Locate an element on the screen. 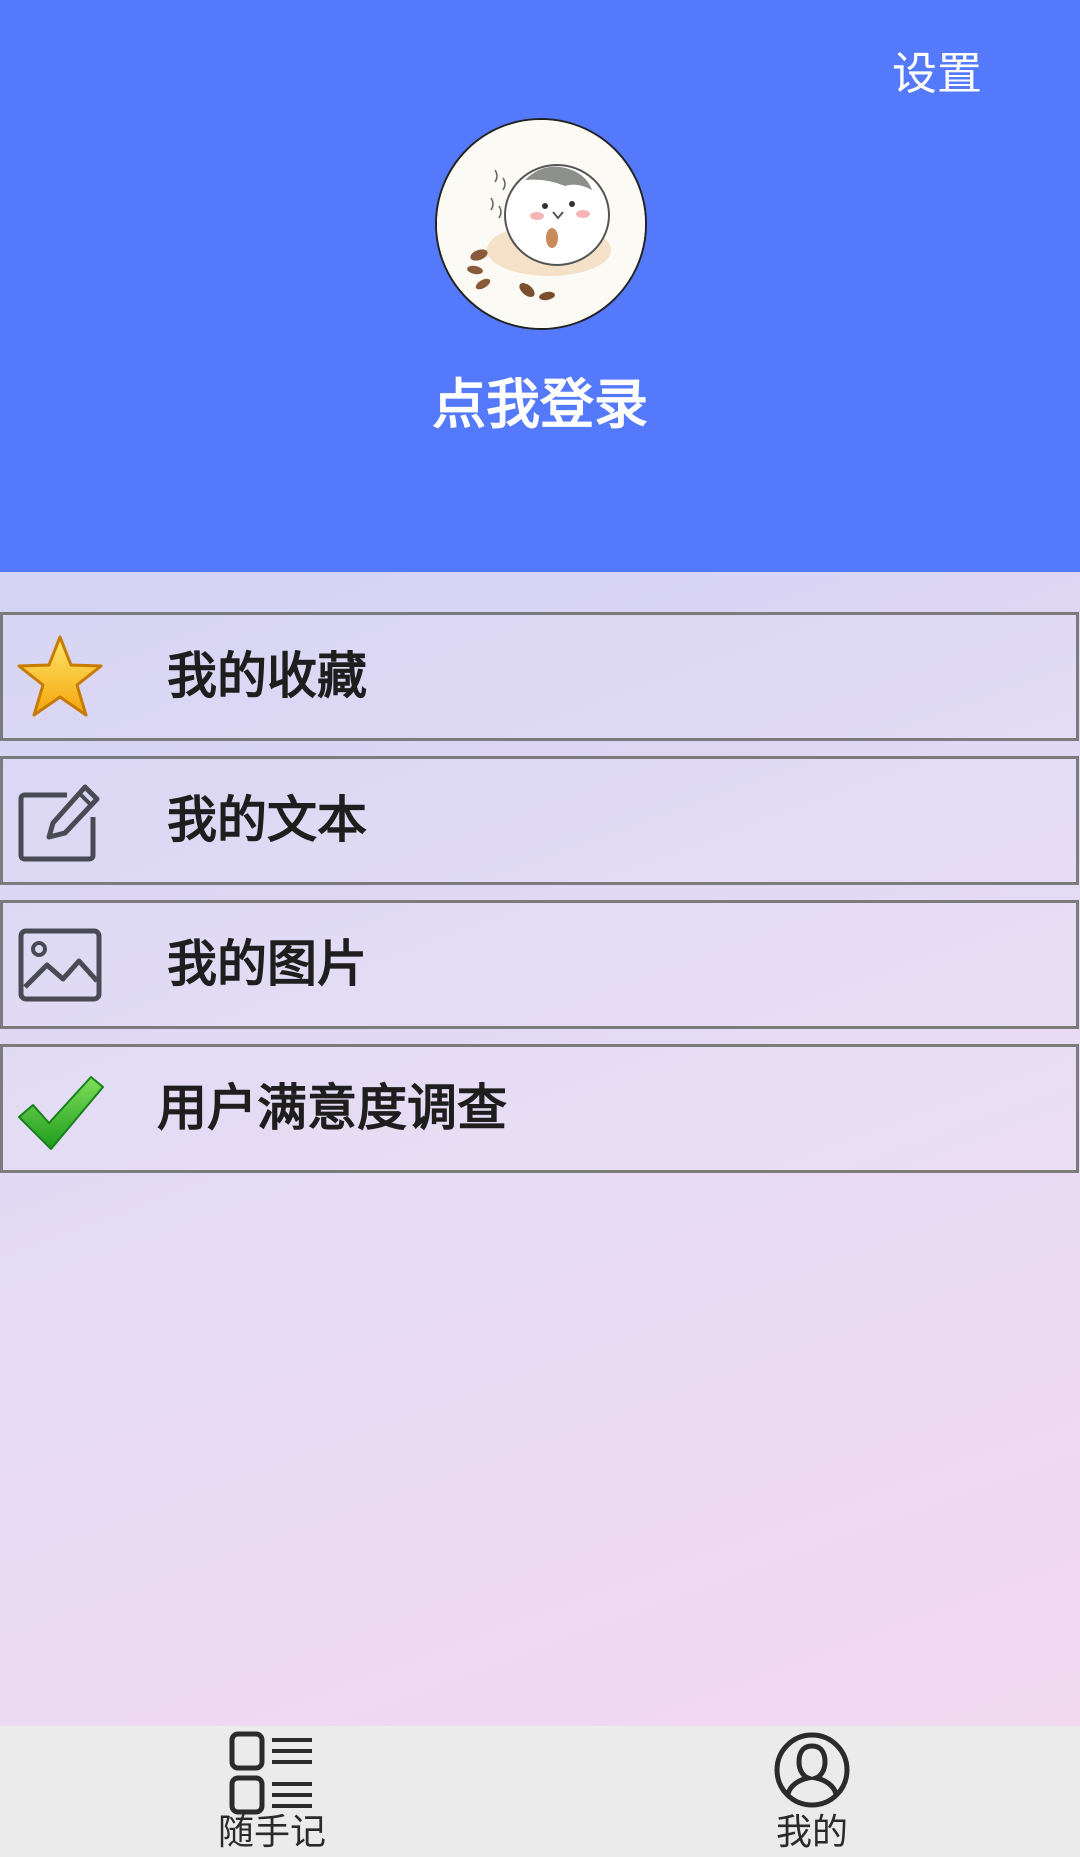  tab-label: 随手记 is located at coordinates (271, 1832).